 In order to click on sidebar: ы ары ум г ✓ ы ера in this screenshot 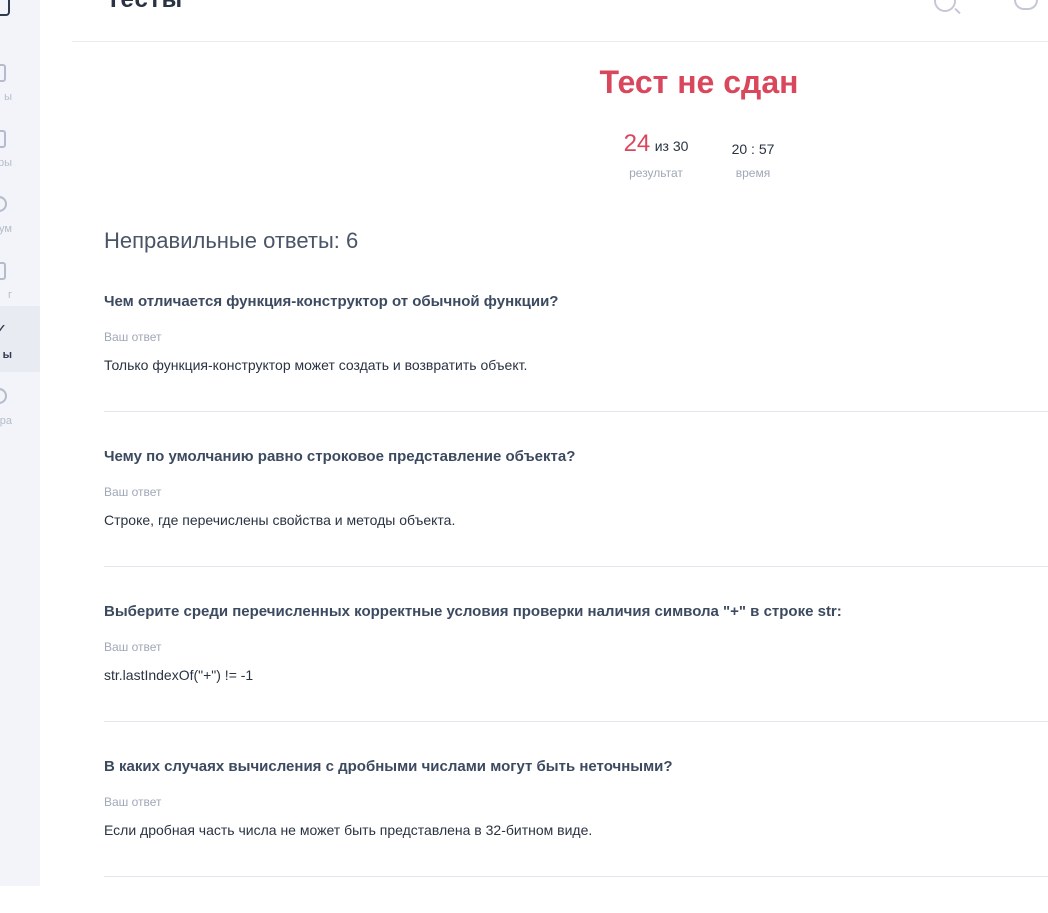, I will do `click(20, 443)`.